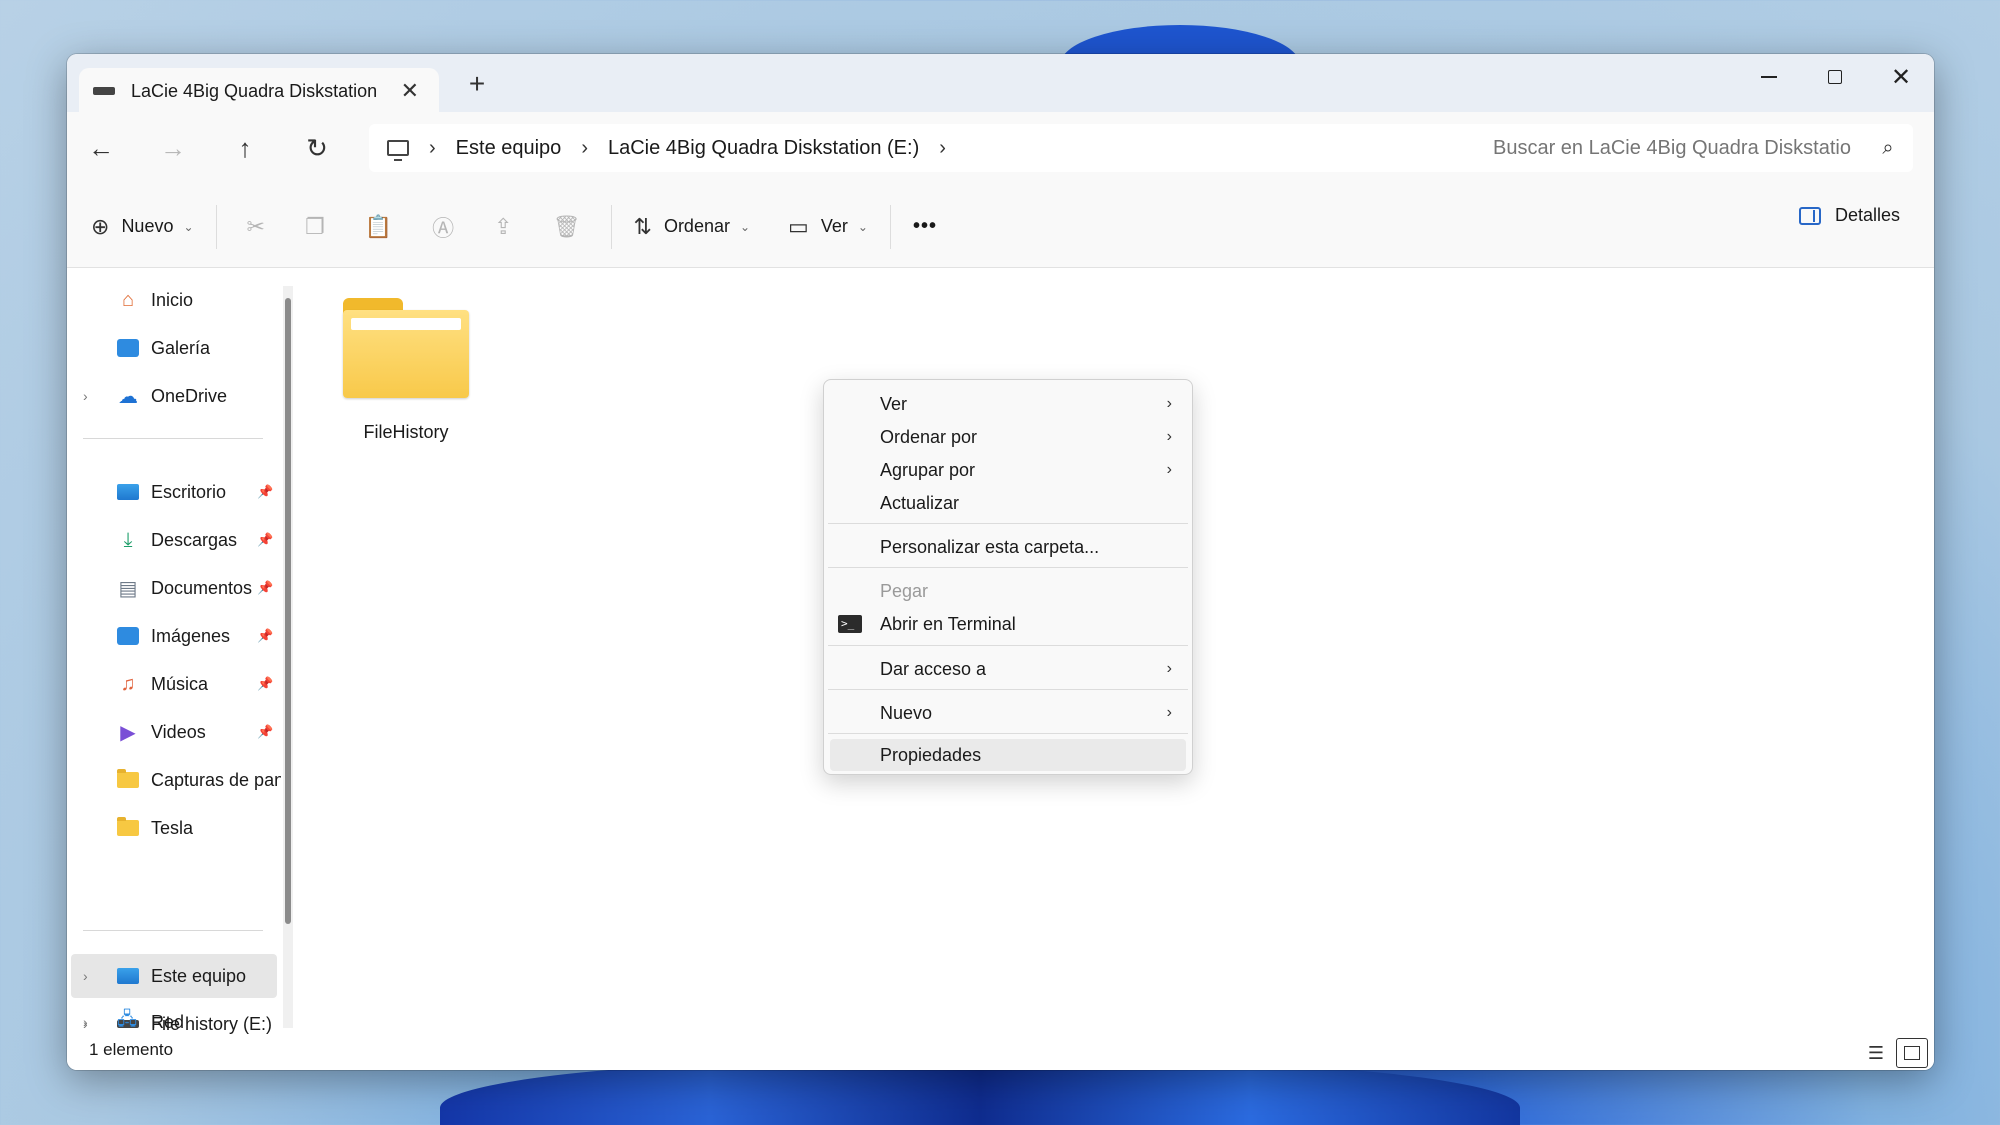  What do you see at coordinates (317, 148) in the screenshot?
I see `refresh-button: ↻` at bounding box center [317, 148].